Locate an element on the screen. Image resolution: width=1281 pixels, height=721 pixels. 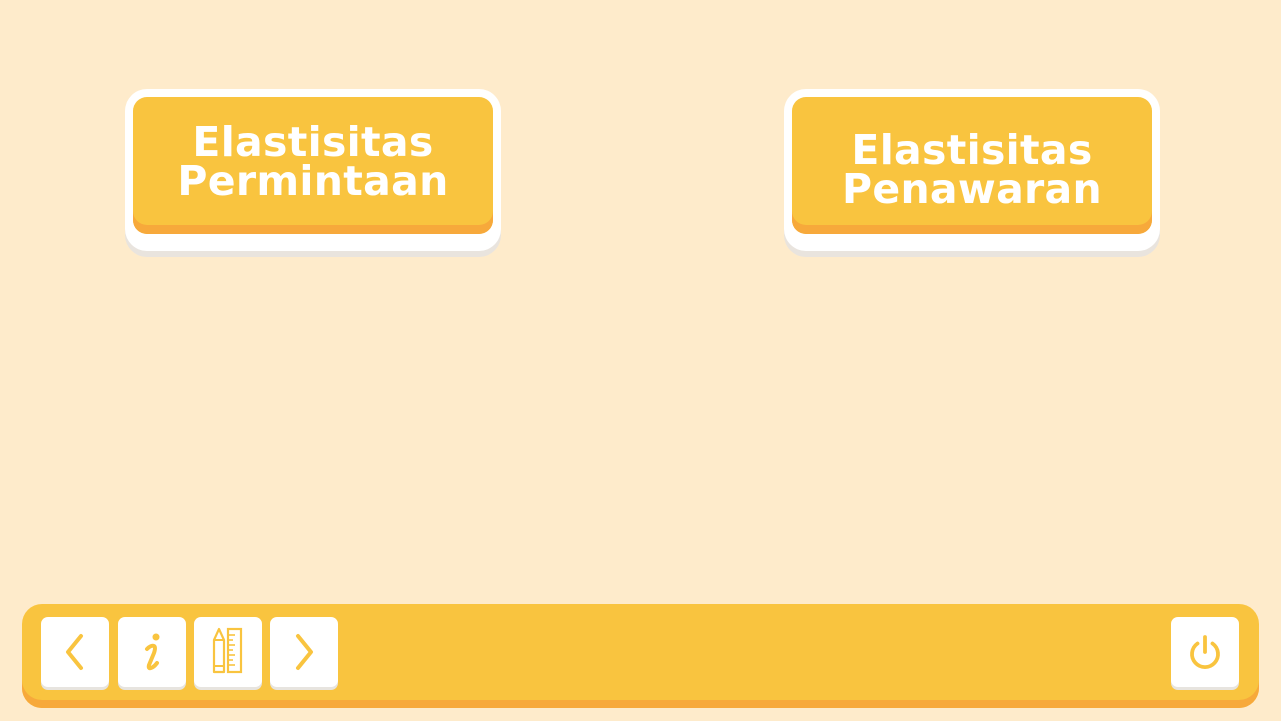
tools-button is located at coordinates (228, 652).